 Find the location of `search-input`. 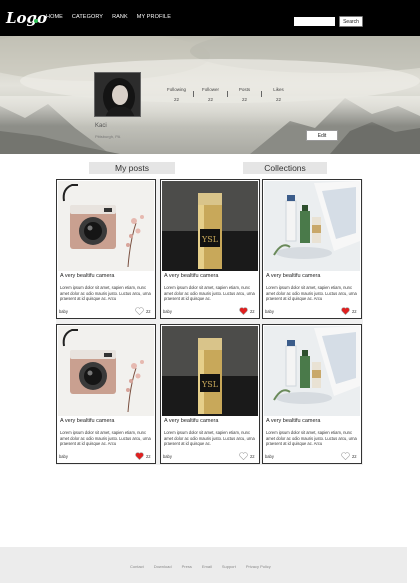

search-input is located at coordinates (314, 21).